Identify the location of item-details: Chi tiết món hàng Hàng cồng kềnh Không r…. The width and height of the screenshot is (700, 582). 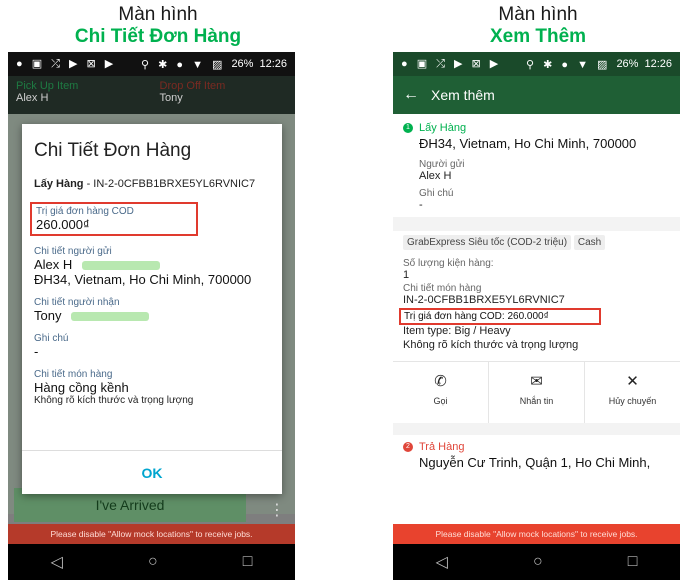
(152, 387).